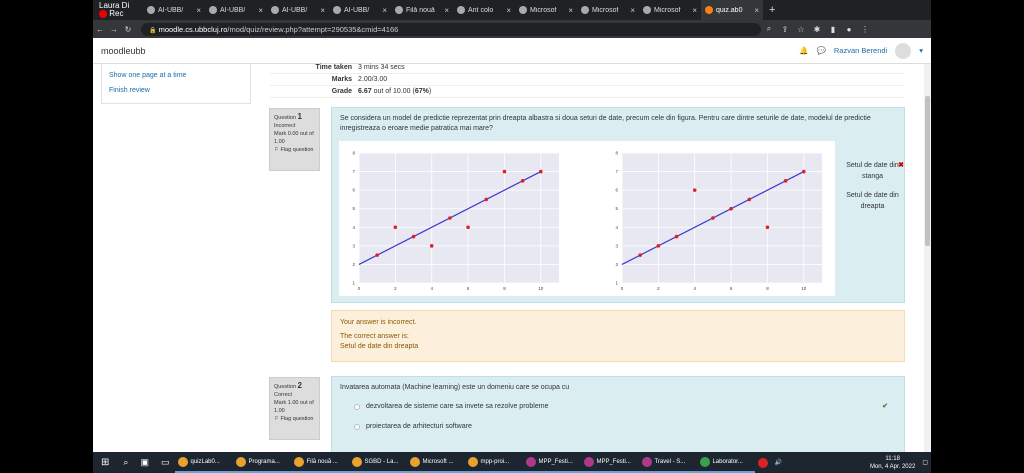 The width and height of the screenshot is (1024, 473). Describe the element at coordinates (394, 91) in the screenshot. I see `summary-value: 6.67 out of 10.00 (67%)` at that location.